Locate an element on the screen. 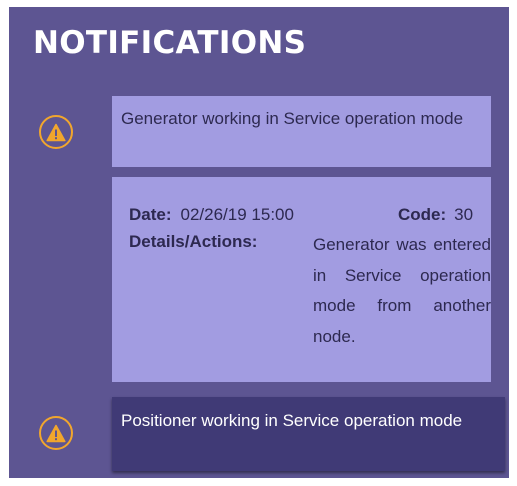 The height and width of the screenshot is (486, 517). date-value: 02/26/19 15:00 is located at coordinates (237, 214).